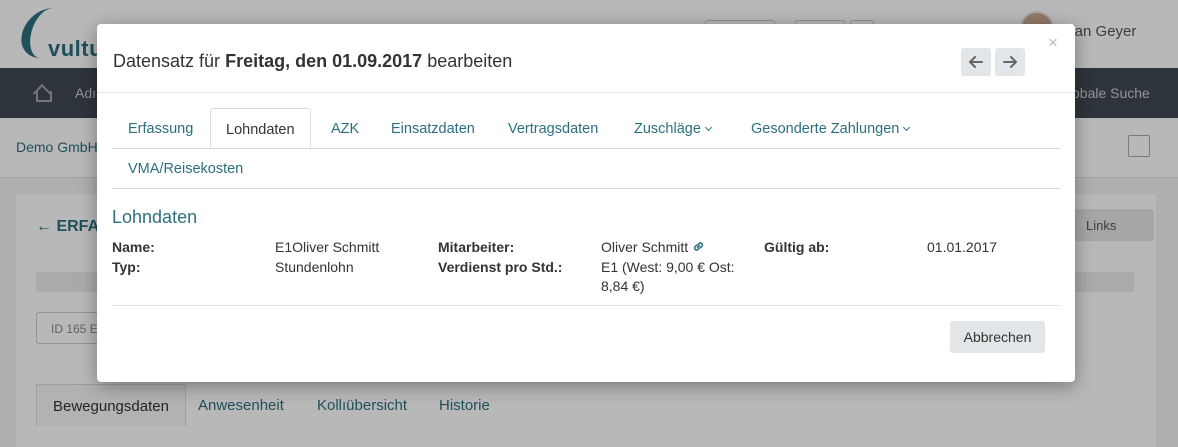  What do you see at coordinates (470, 61) in the screenshot?
I see `modal-title-suffix: bearbeiten` at bounding box center [470, 61].